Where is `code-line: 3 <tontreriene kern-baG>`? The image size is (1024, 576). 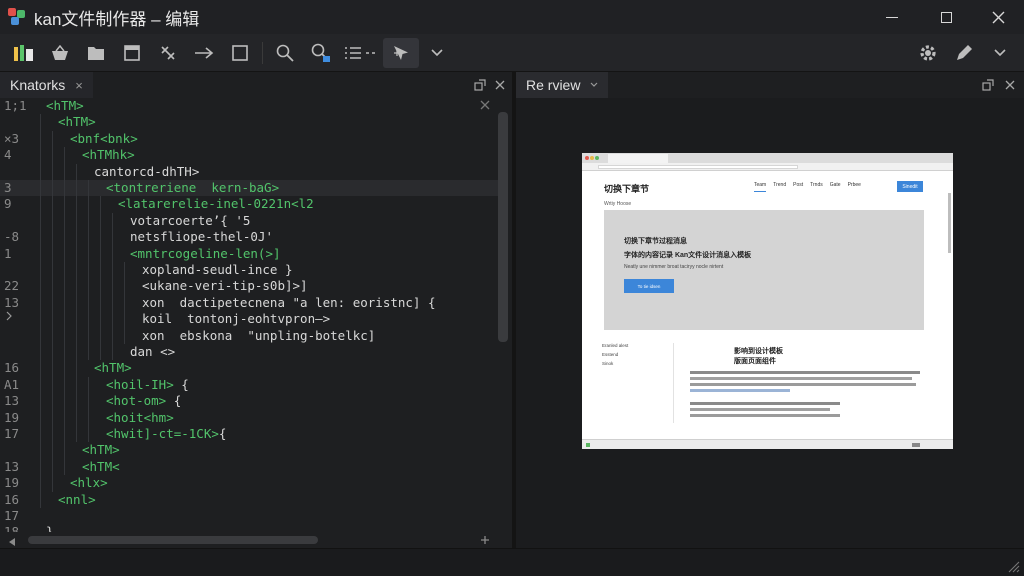
code-line: 3 <tontreriene kern-baG> is located at coordinates (250, 188).